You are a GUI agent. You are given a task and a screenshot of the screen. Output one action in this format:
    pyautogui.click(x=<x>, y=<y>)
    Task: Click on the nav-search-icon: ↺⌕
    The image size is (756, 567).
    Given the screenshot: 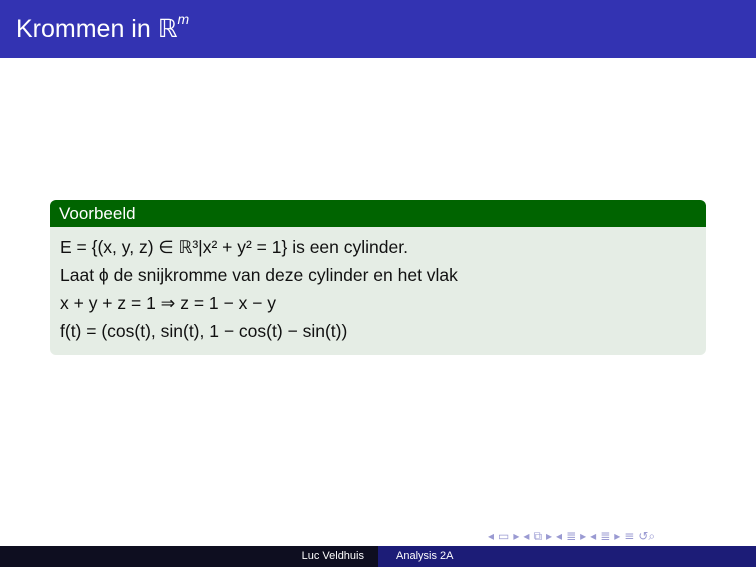 What is the action you would take?
    pyautogui.click(x=646, y=536)
    